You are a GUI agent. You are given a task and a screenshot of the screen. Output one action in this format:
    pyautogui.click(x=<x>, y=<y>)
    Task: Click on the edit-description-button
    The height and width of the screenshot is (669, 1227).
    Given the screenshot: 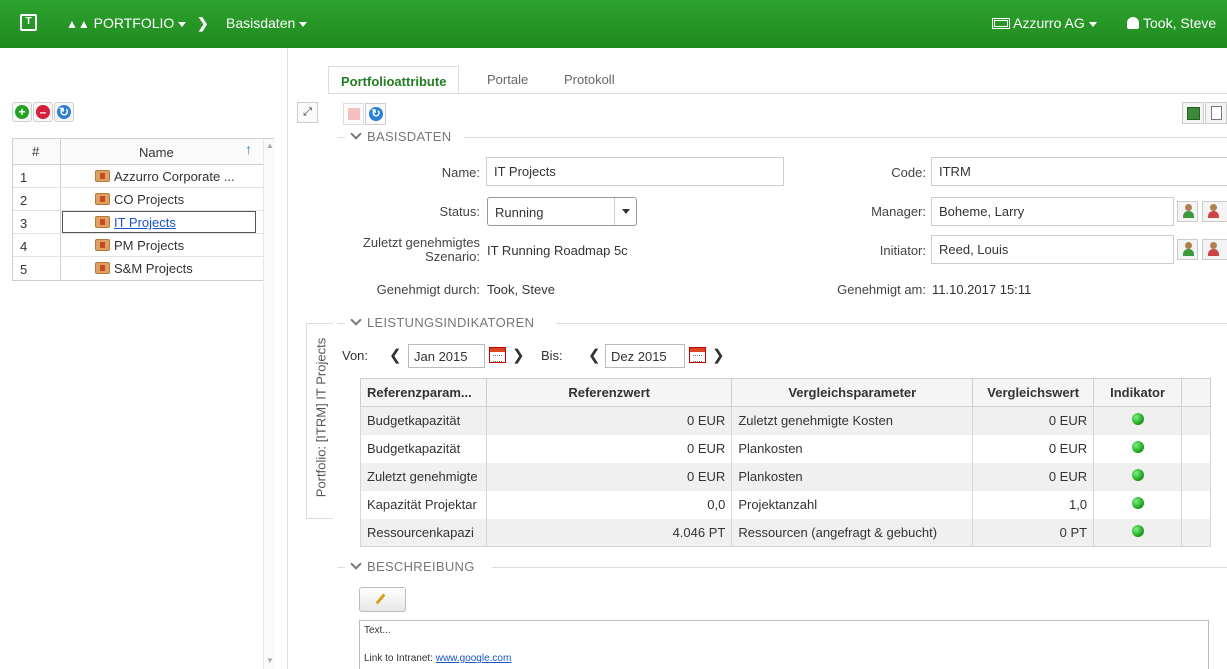 What is the action you would take?
    pyautogui.click(x=382, y=599)
    